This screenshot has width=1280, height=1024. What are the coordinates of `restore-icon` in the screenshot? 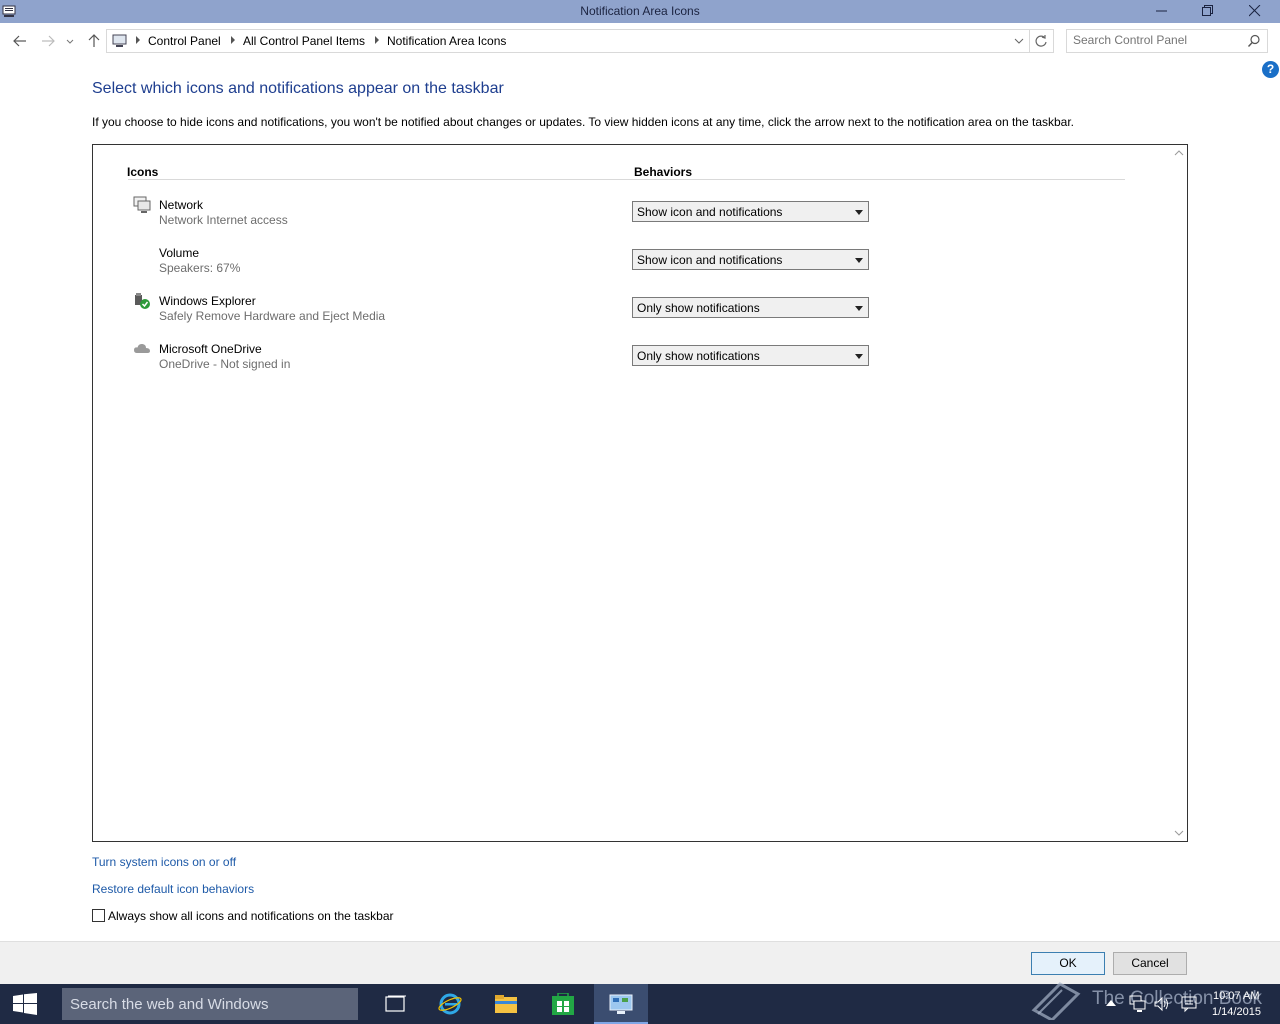 It's located at (1207, 10).